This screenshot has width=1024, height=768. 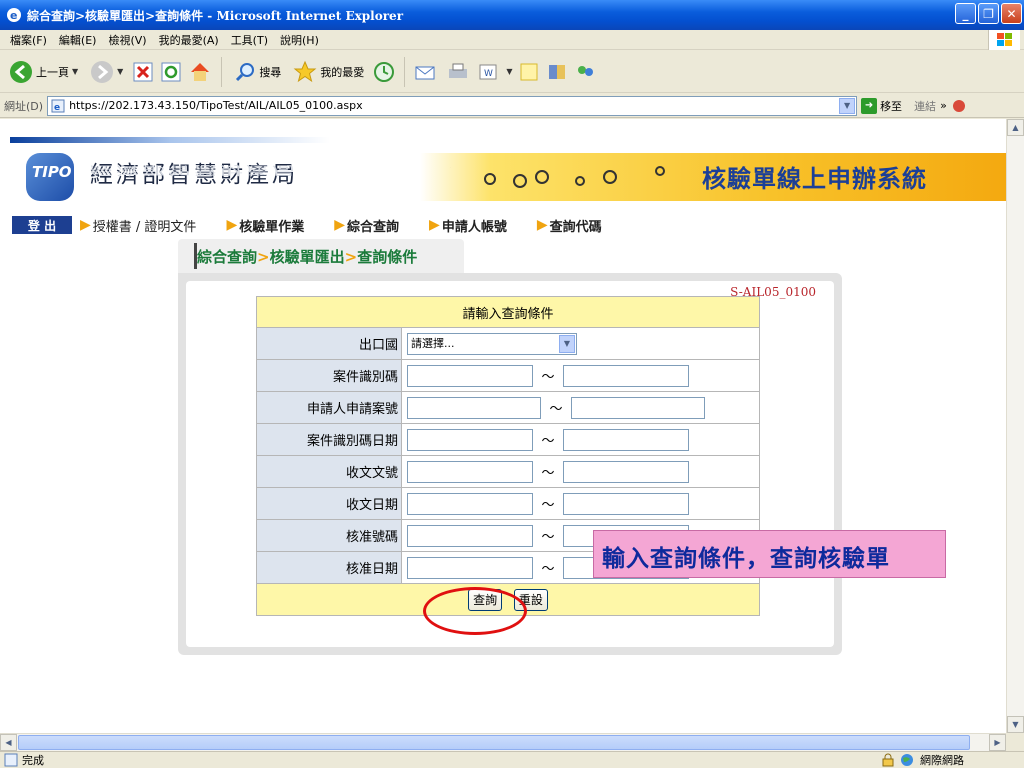 I want to click on address-dropdown-icon: ▼, so click(x=847, y=105).